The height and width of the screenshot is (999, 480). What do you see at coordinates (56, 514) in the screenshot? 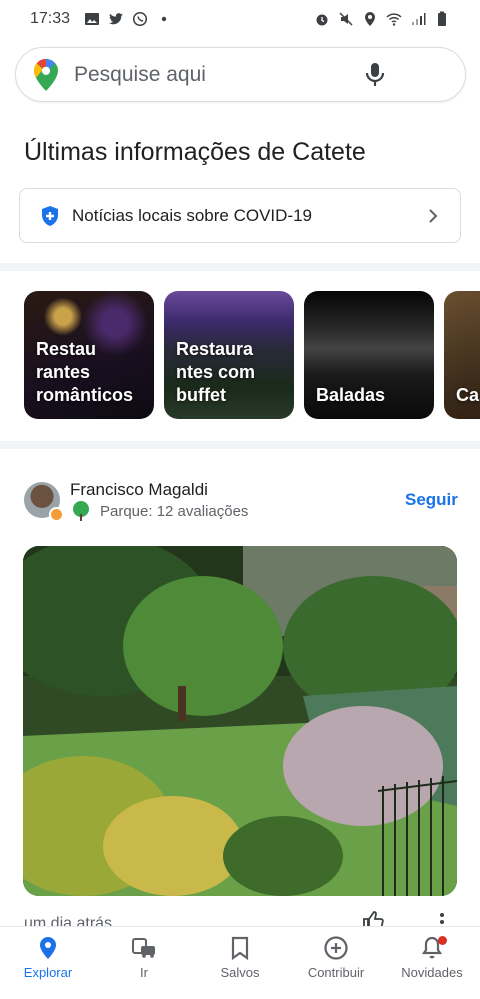
I see `local-guide-badge-icon` at bounding box center [56, 514].